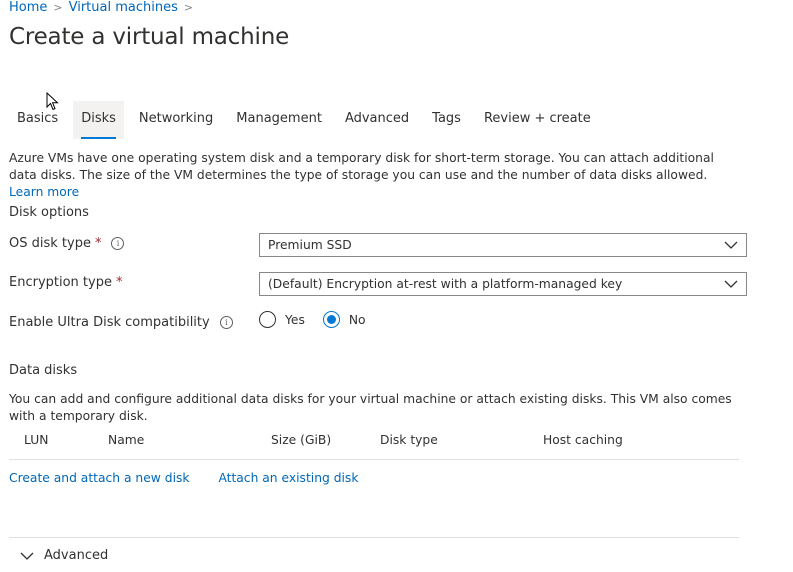 The height and width of the screenshot is (572, 793). Describe the element at coordinates (149, 37) in the screenshot. I see `page-title: Create a virtual machine` at that location.